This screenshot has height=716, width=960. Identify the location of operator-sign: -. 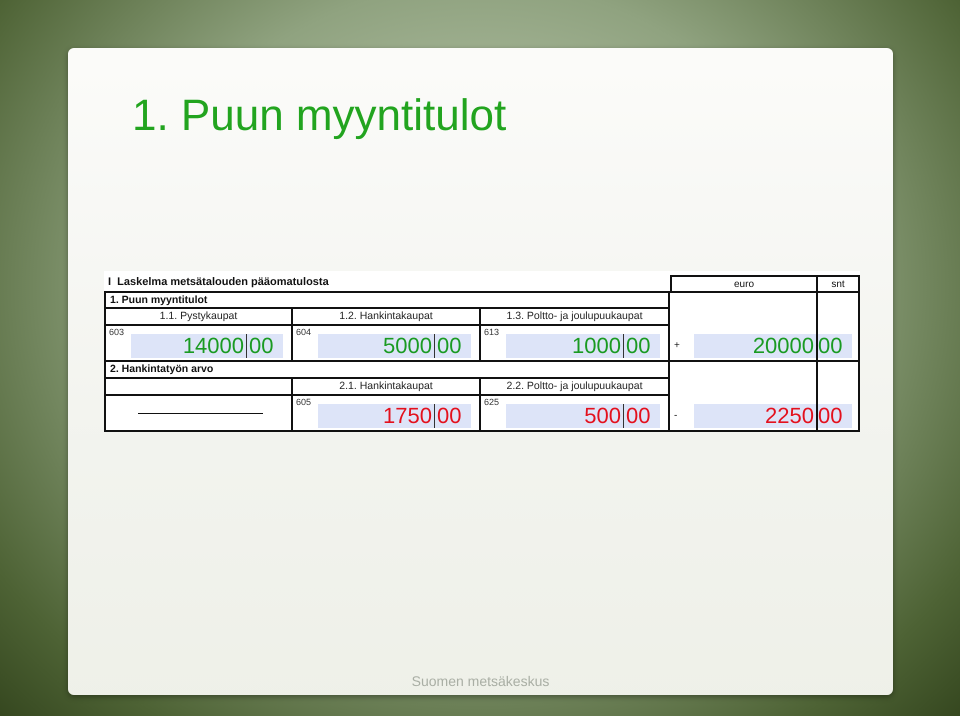
(676, 416).